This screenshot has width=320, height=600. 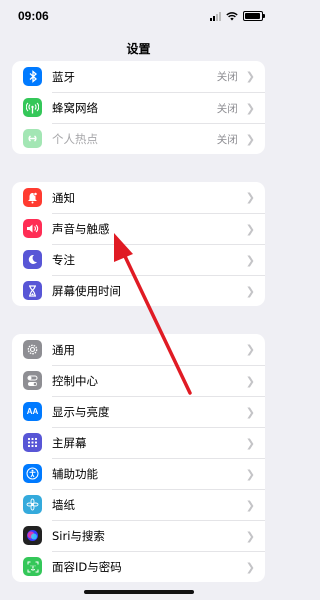 What do you see at coordinates (139, 592) in the screenshot?
I see `home-indicator` at bounding box center [139, 592].